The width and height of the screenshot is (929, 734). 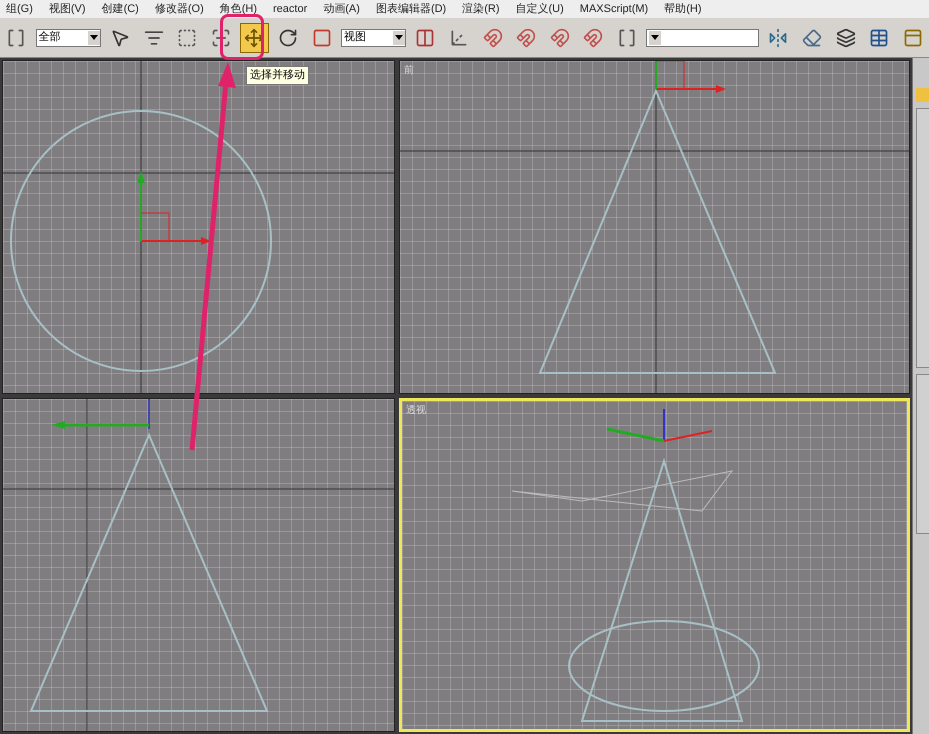 What do you see at coordinates (254, 37) in the screenshot?
I see `tool-button` at bounding box center [254, 37].